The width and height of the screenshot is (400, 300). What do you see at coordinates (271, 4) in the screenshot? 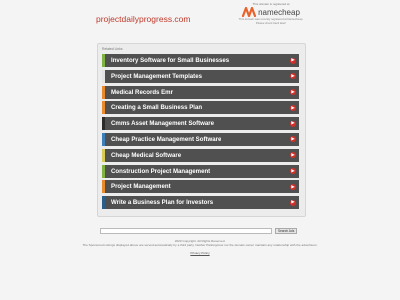
I see `registrar-top-text: This domain is registered at` at bounding box center [271, 4].